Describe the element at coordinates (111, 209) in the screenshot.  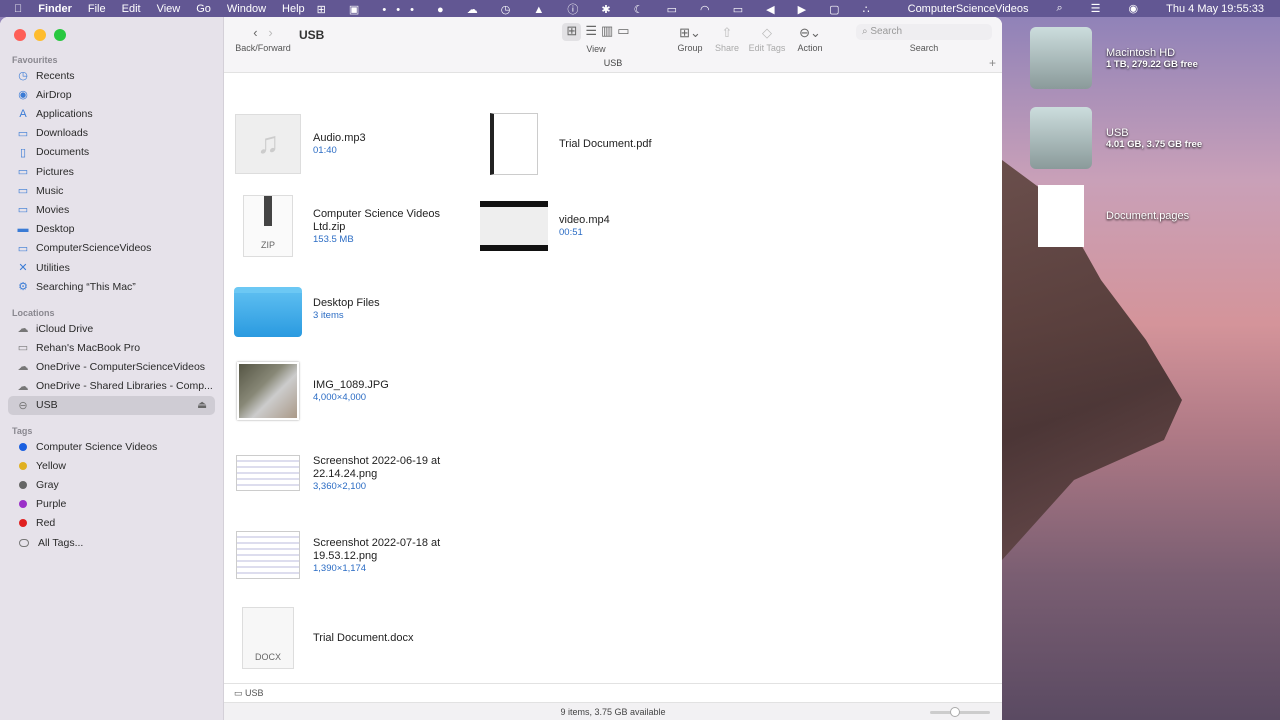
I see `sidebar-item: ▭ Movies` at that location.